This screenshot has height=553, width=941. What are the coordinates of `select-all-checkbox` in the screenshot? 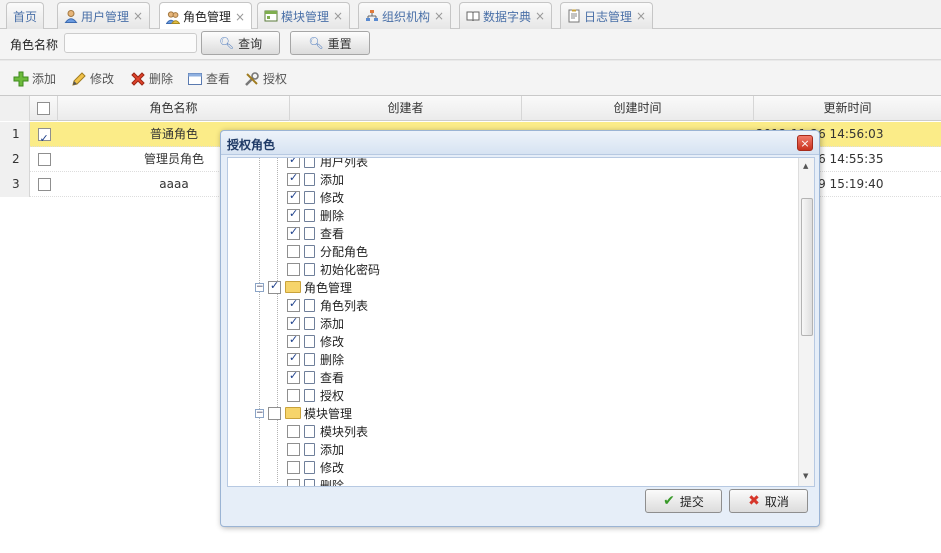 It's located at (43, 108).